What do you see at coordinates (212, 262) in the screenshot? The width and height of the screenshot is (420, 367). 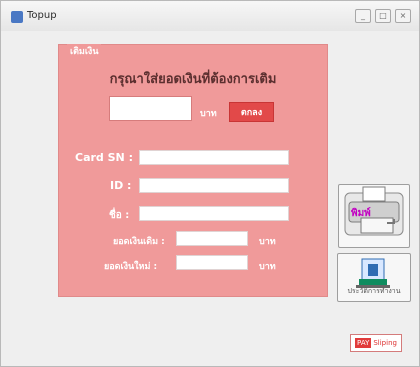 I see `new-balance-field` at bounding box center [212, 262].